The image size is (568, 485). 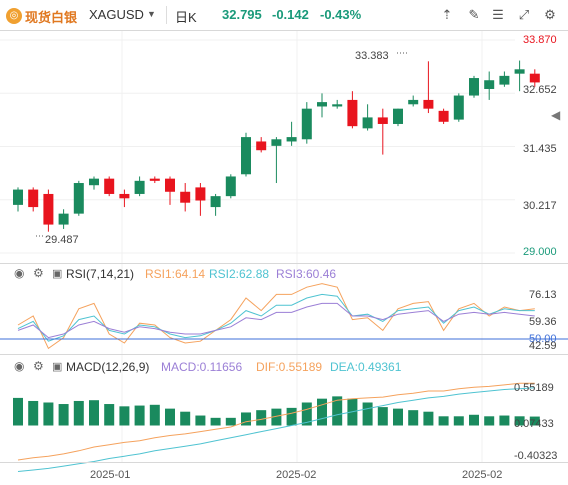 What do you see at coordinates (284, 462) in the screenshot?
I see `x-axis-divider` at bounding box center [284, 462].